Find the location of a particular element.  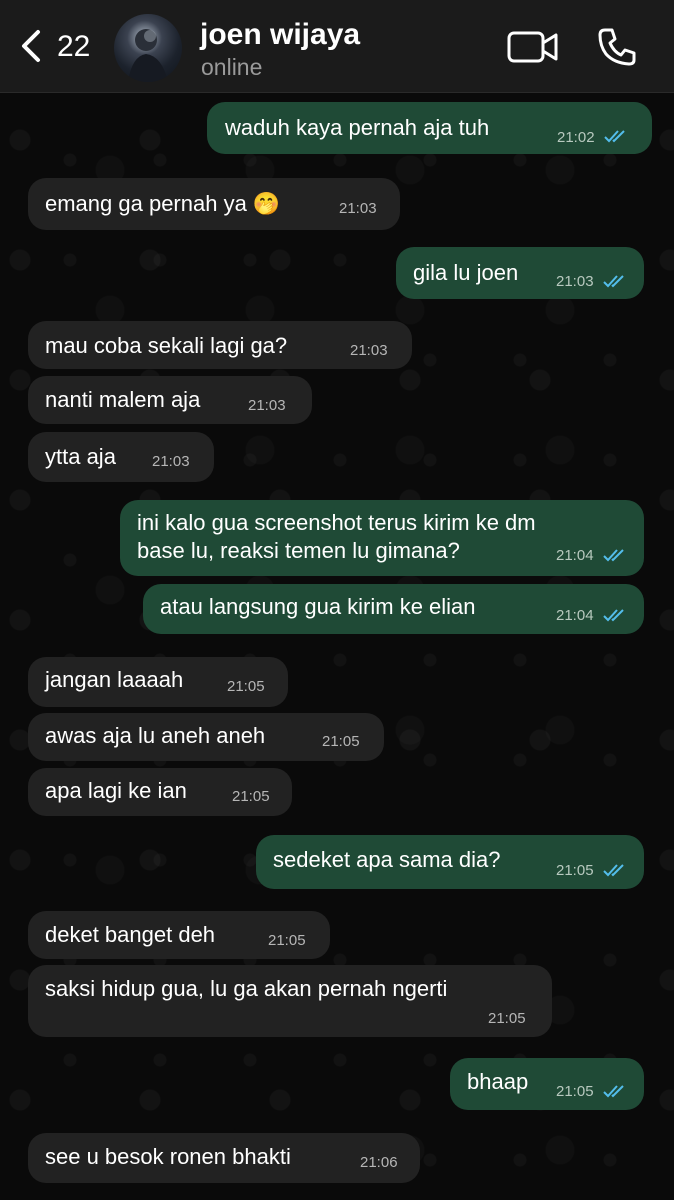

message-bubble-incoming: mau coba sekali lagi ga? 21:03 is located at coordinates (220, 345).